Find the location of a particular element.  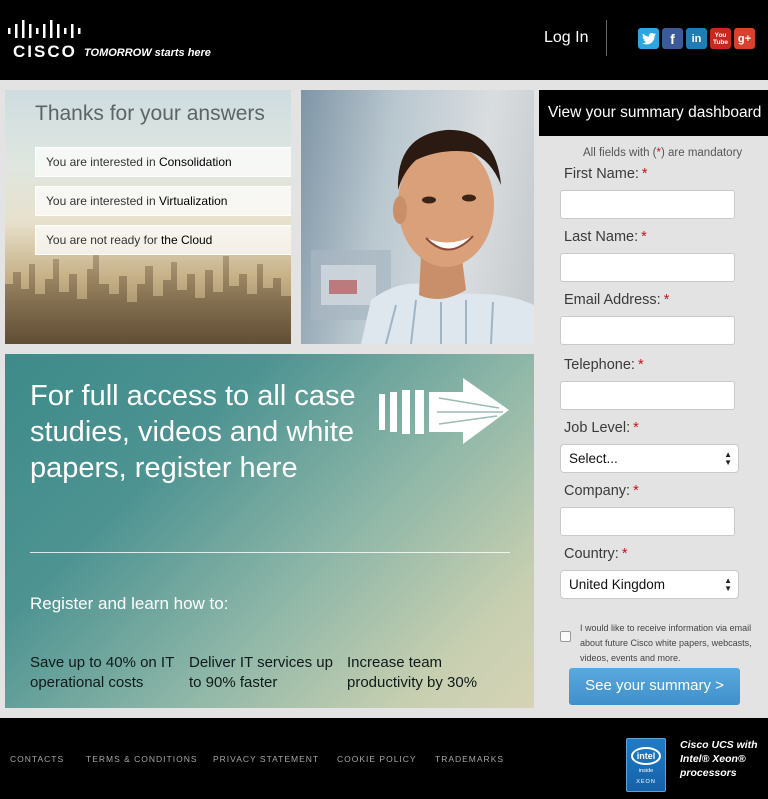

job-level-label: Job Level: * is located at coordinates (601, 428).